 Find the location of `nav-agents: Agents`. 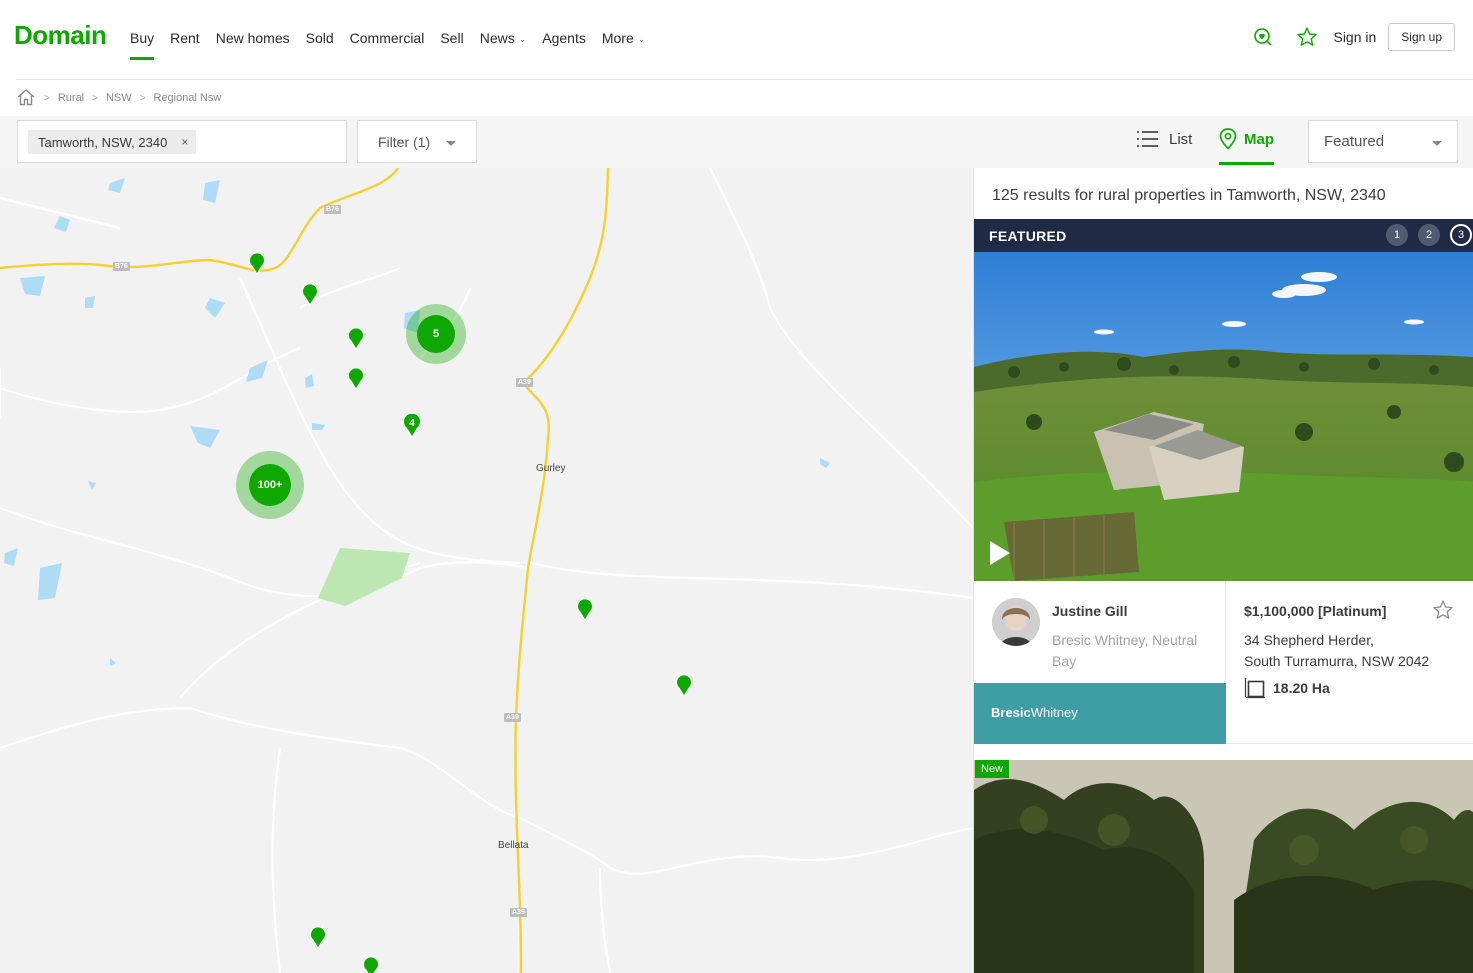

nav-agents: Agents is located at coordinates (564, 45).